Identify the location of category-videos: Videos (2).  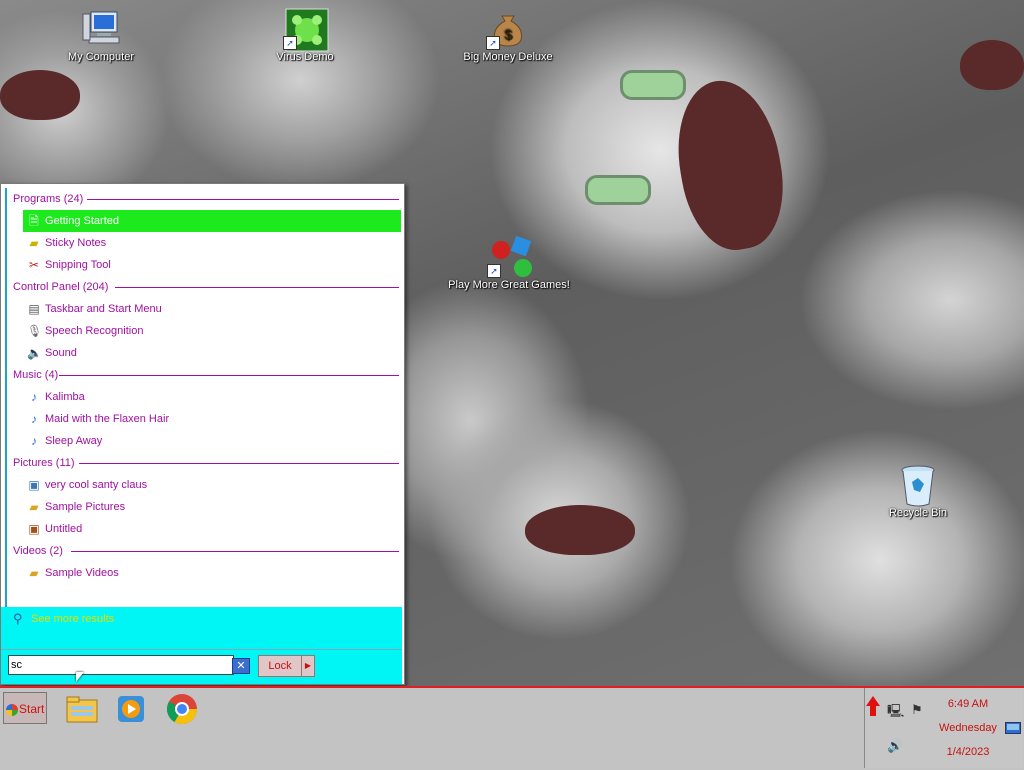
(205, 551).